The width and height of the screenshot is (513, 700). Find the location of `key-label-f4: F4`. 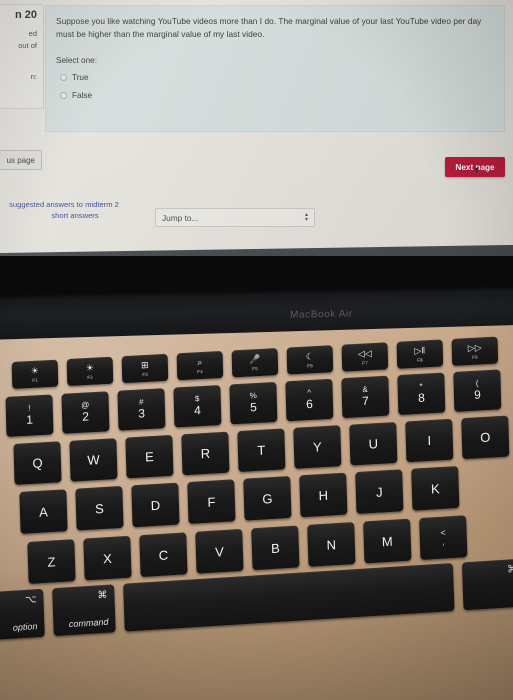

key-label-f4: F4 is located at coordinates (200, 371).